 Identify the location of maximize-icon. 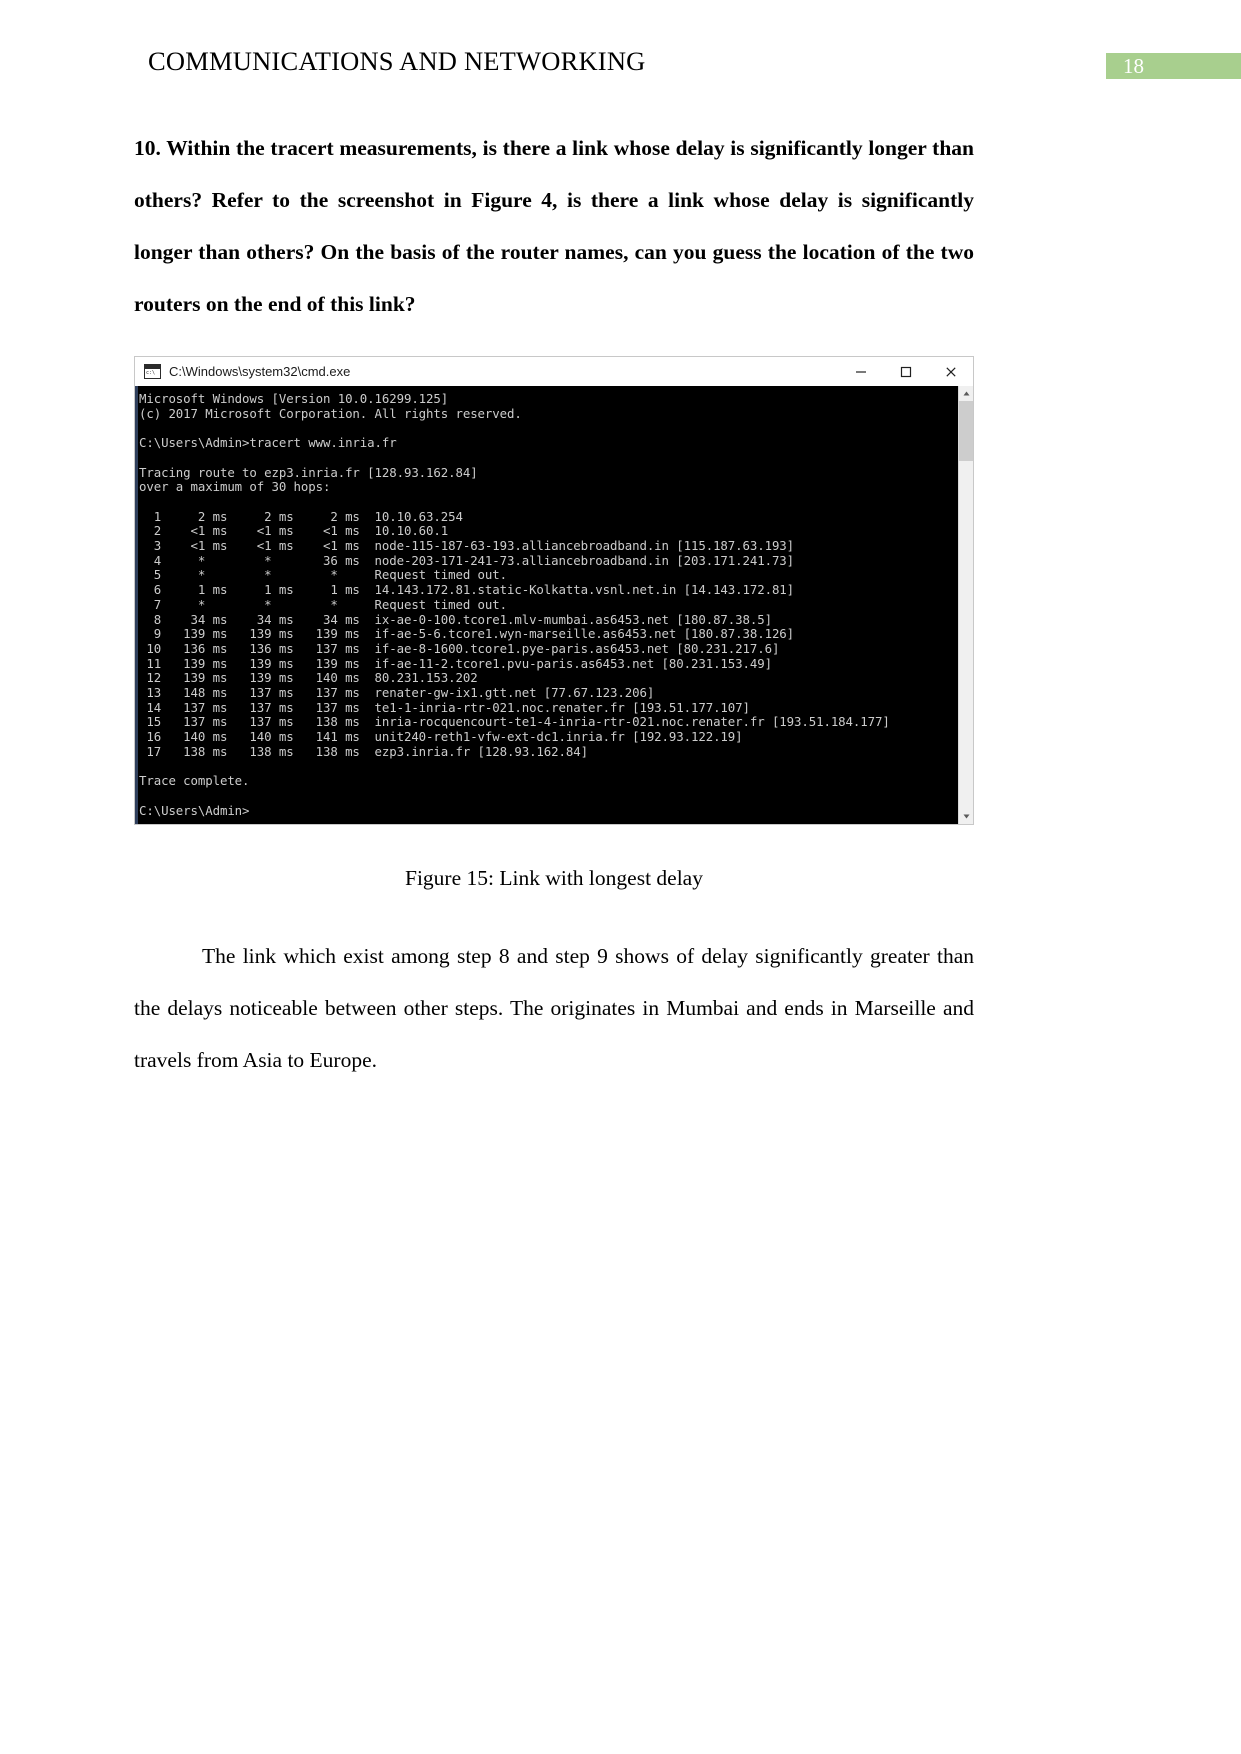
(905, 371).